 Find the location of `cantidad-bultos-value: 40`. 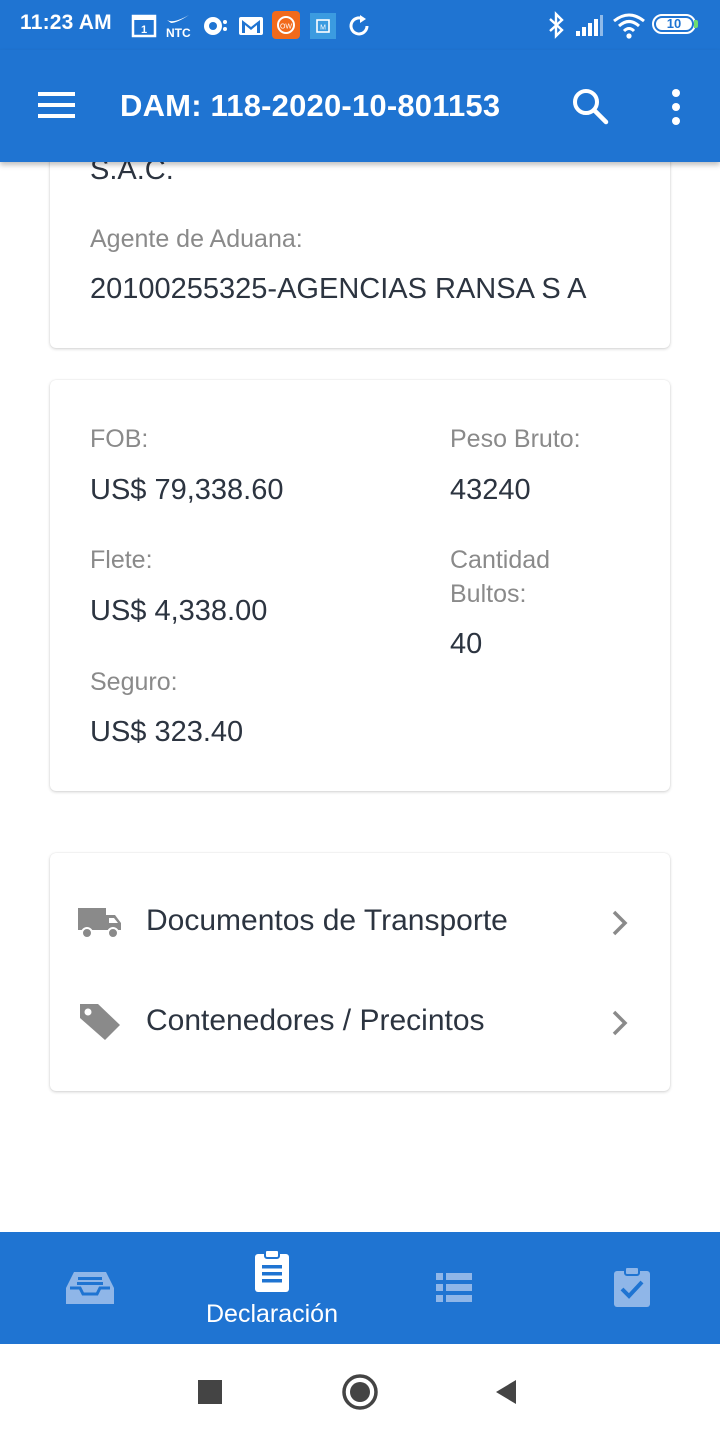

cantidad-bultos-value: 40 is located at coordinates (466, 644).